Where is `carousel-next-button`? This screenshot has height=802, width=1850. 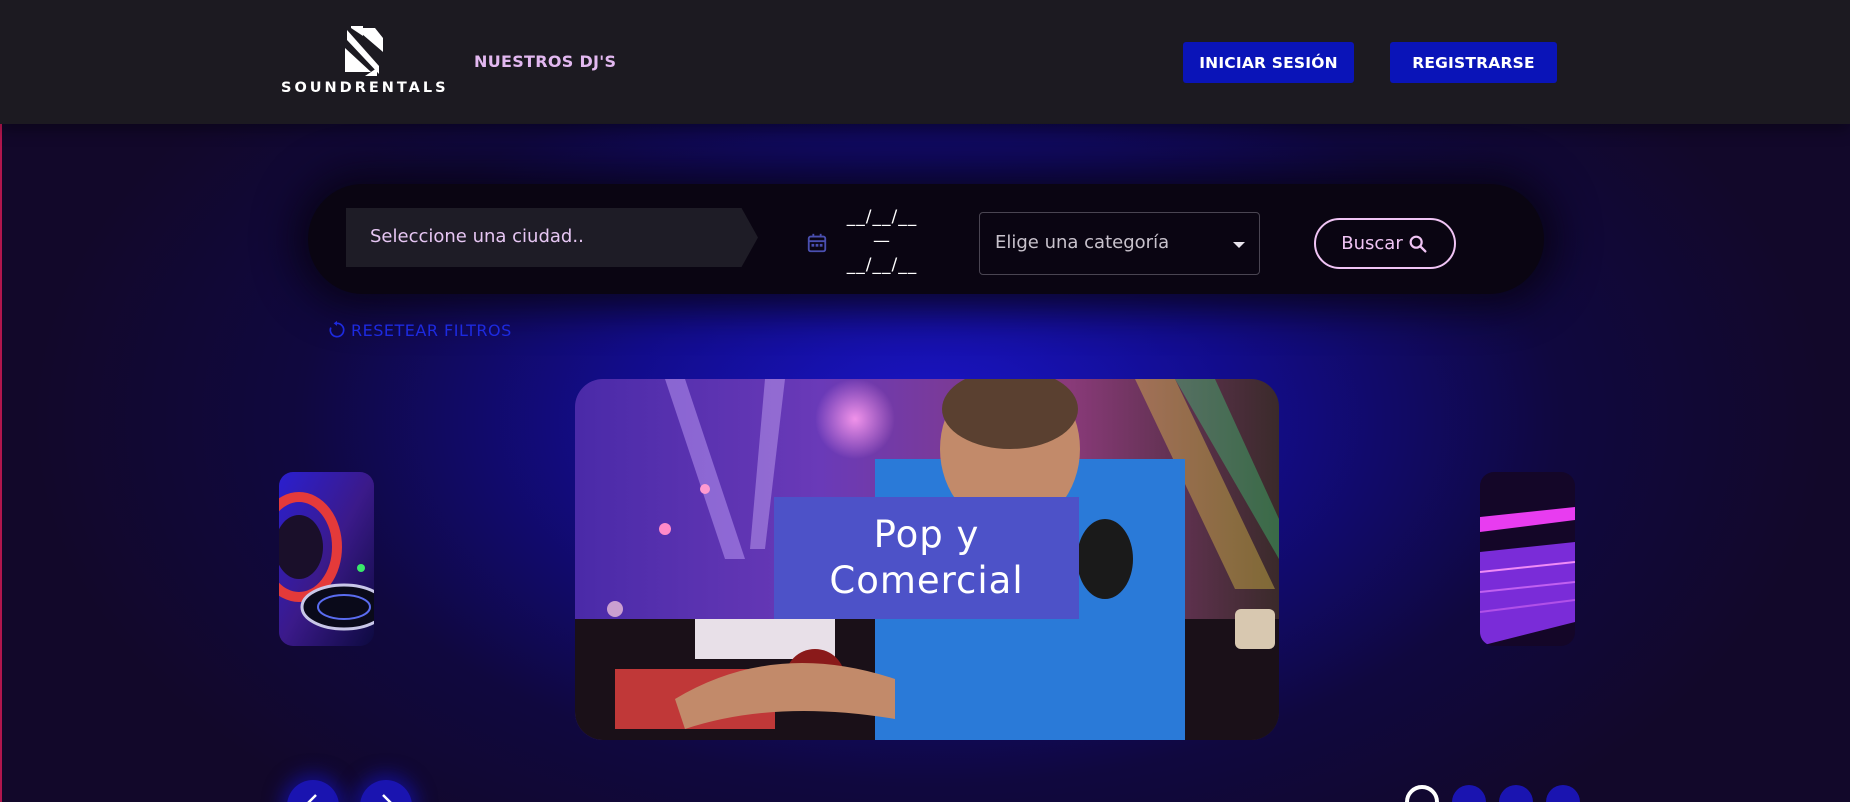
carousel-next-button is located at coordinates (386, 791).